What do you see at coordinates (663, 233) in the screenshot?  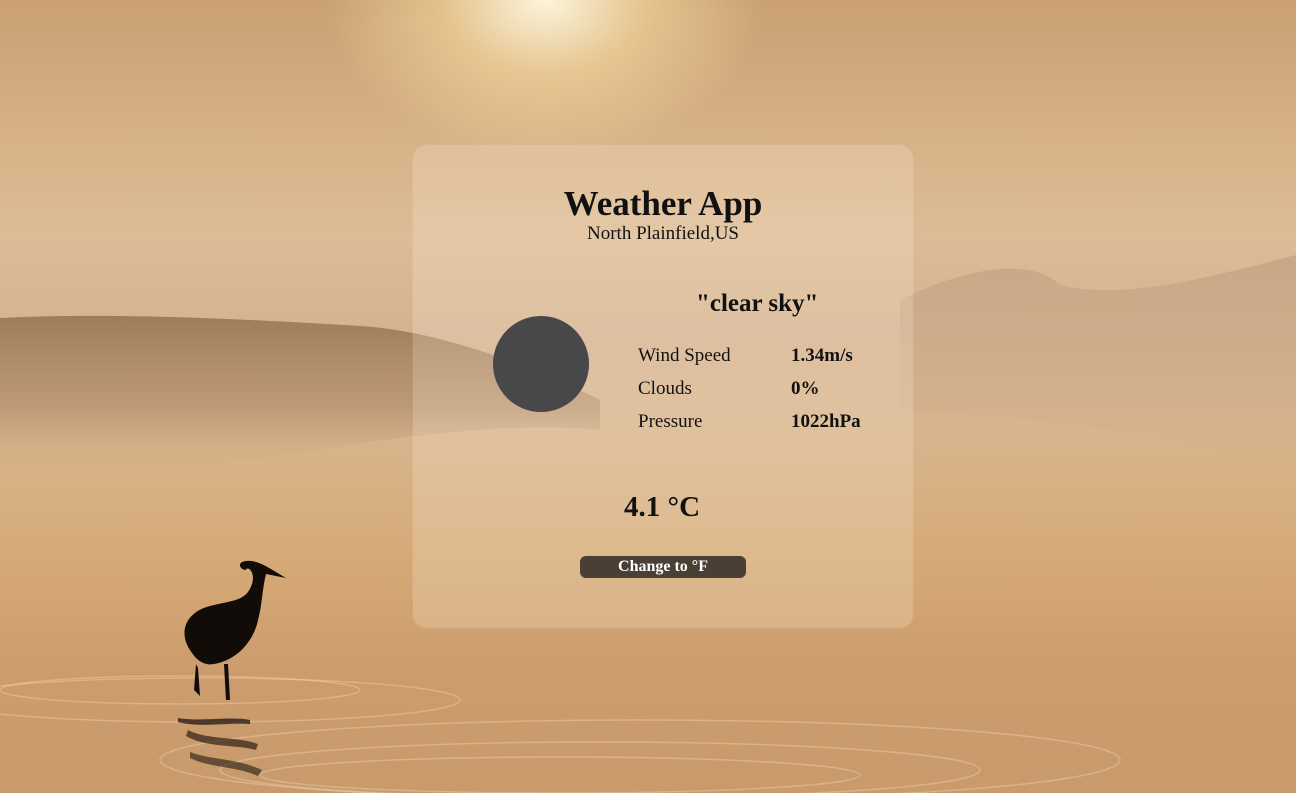 I see `location-label: North Plainfield,US` at bounding box center [663, 233].